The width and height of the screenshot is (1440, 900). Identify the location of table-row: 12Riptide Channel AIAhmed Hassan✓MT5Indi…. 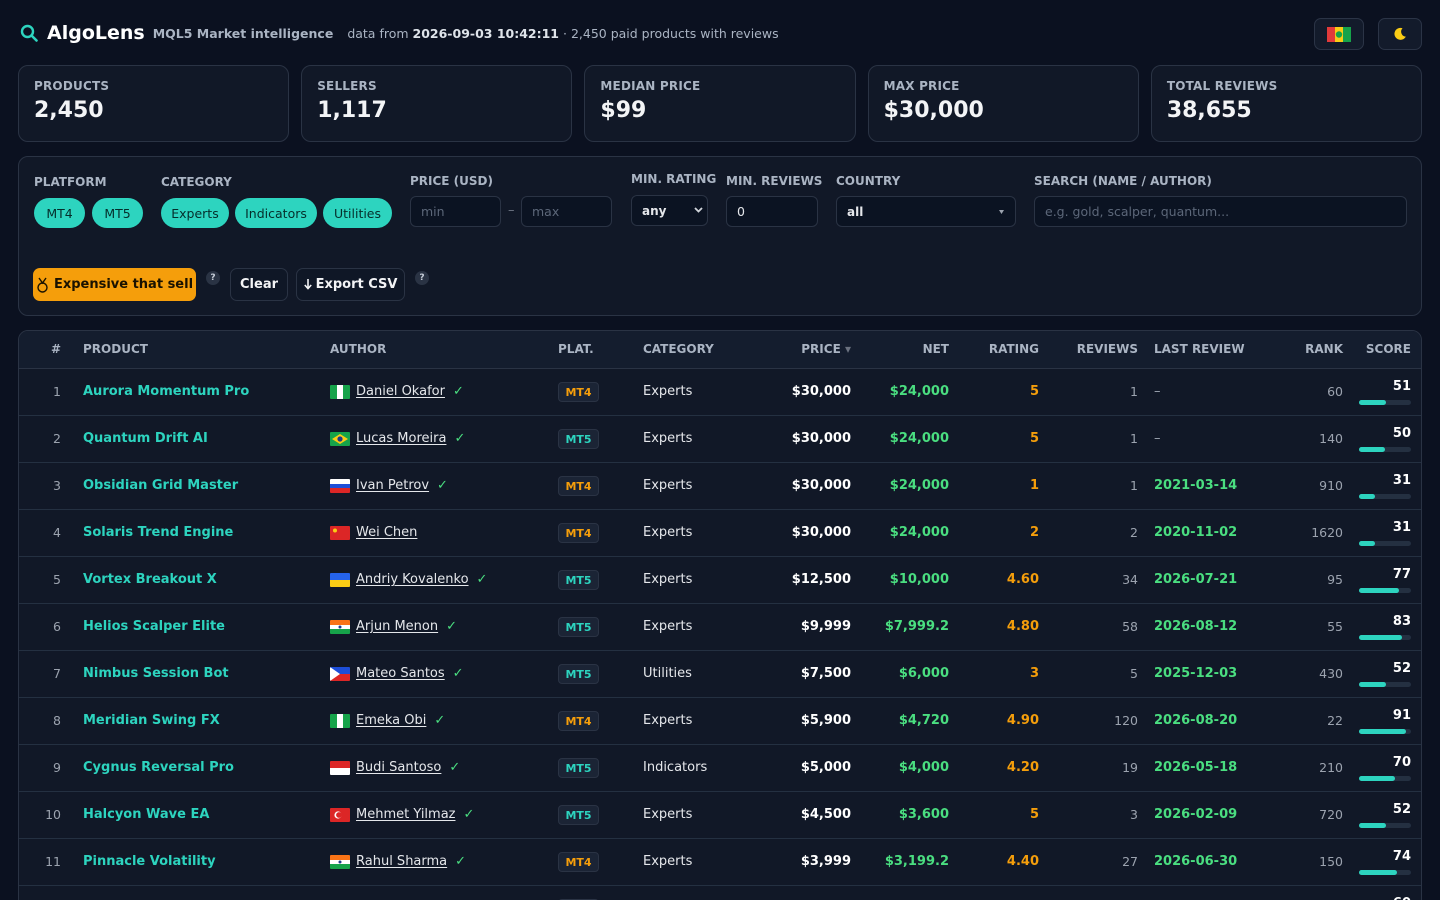
(720, 892).